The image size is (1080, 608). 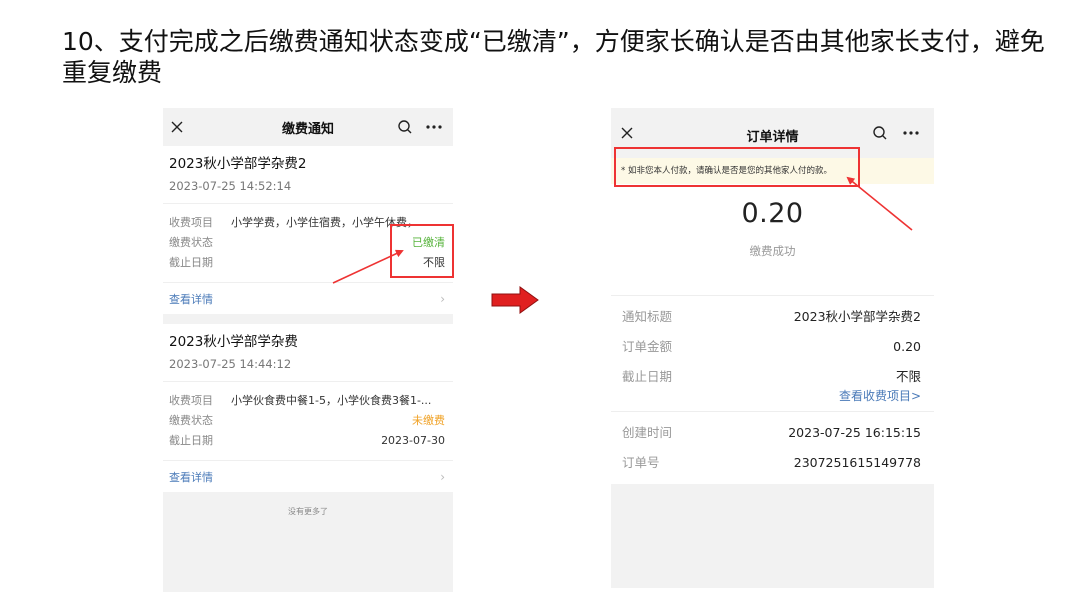 I want to click on card-title: 2023秋小学部学杂费, so click(x=233, y=342).